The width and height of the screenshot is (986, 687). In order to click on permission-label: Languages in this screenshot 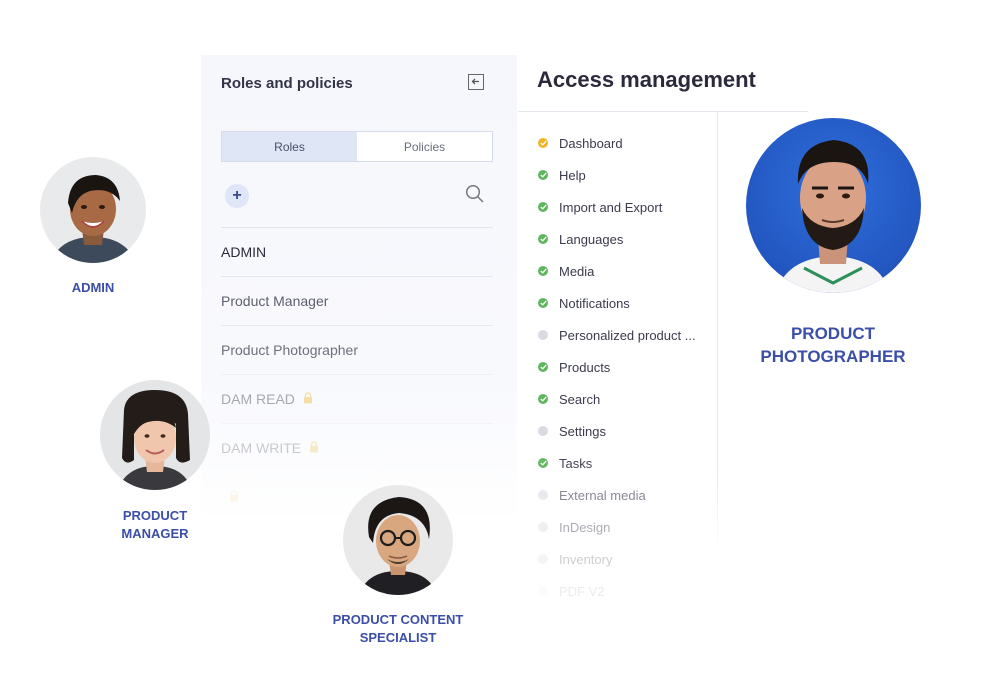, I will do `click(591, 239)`.